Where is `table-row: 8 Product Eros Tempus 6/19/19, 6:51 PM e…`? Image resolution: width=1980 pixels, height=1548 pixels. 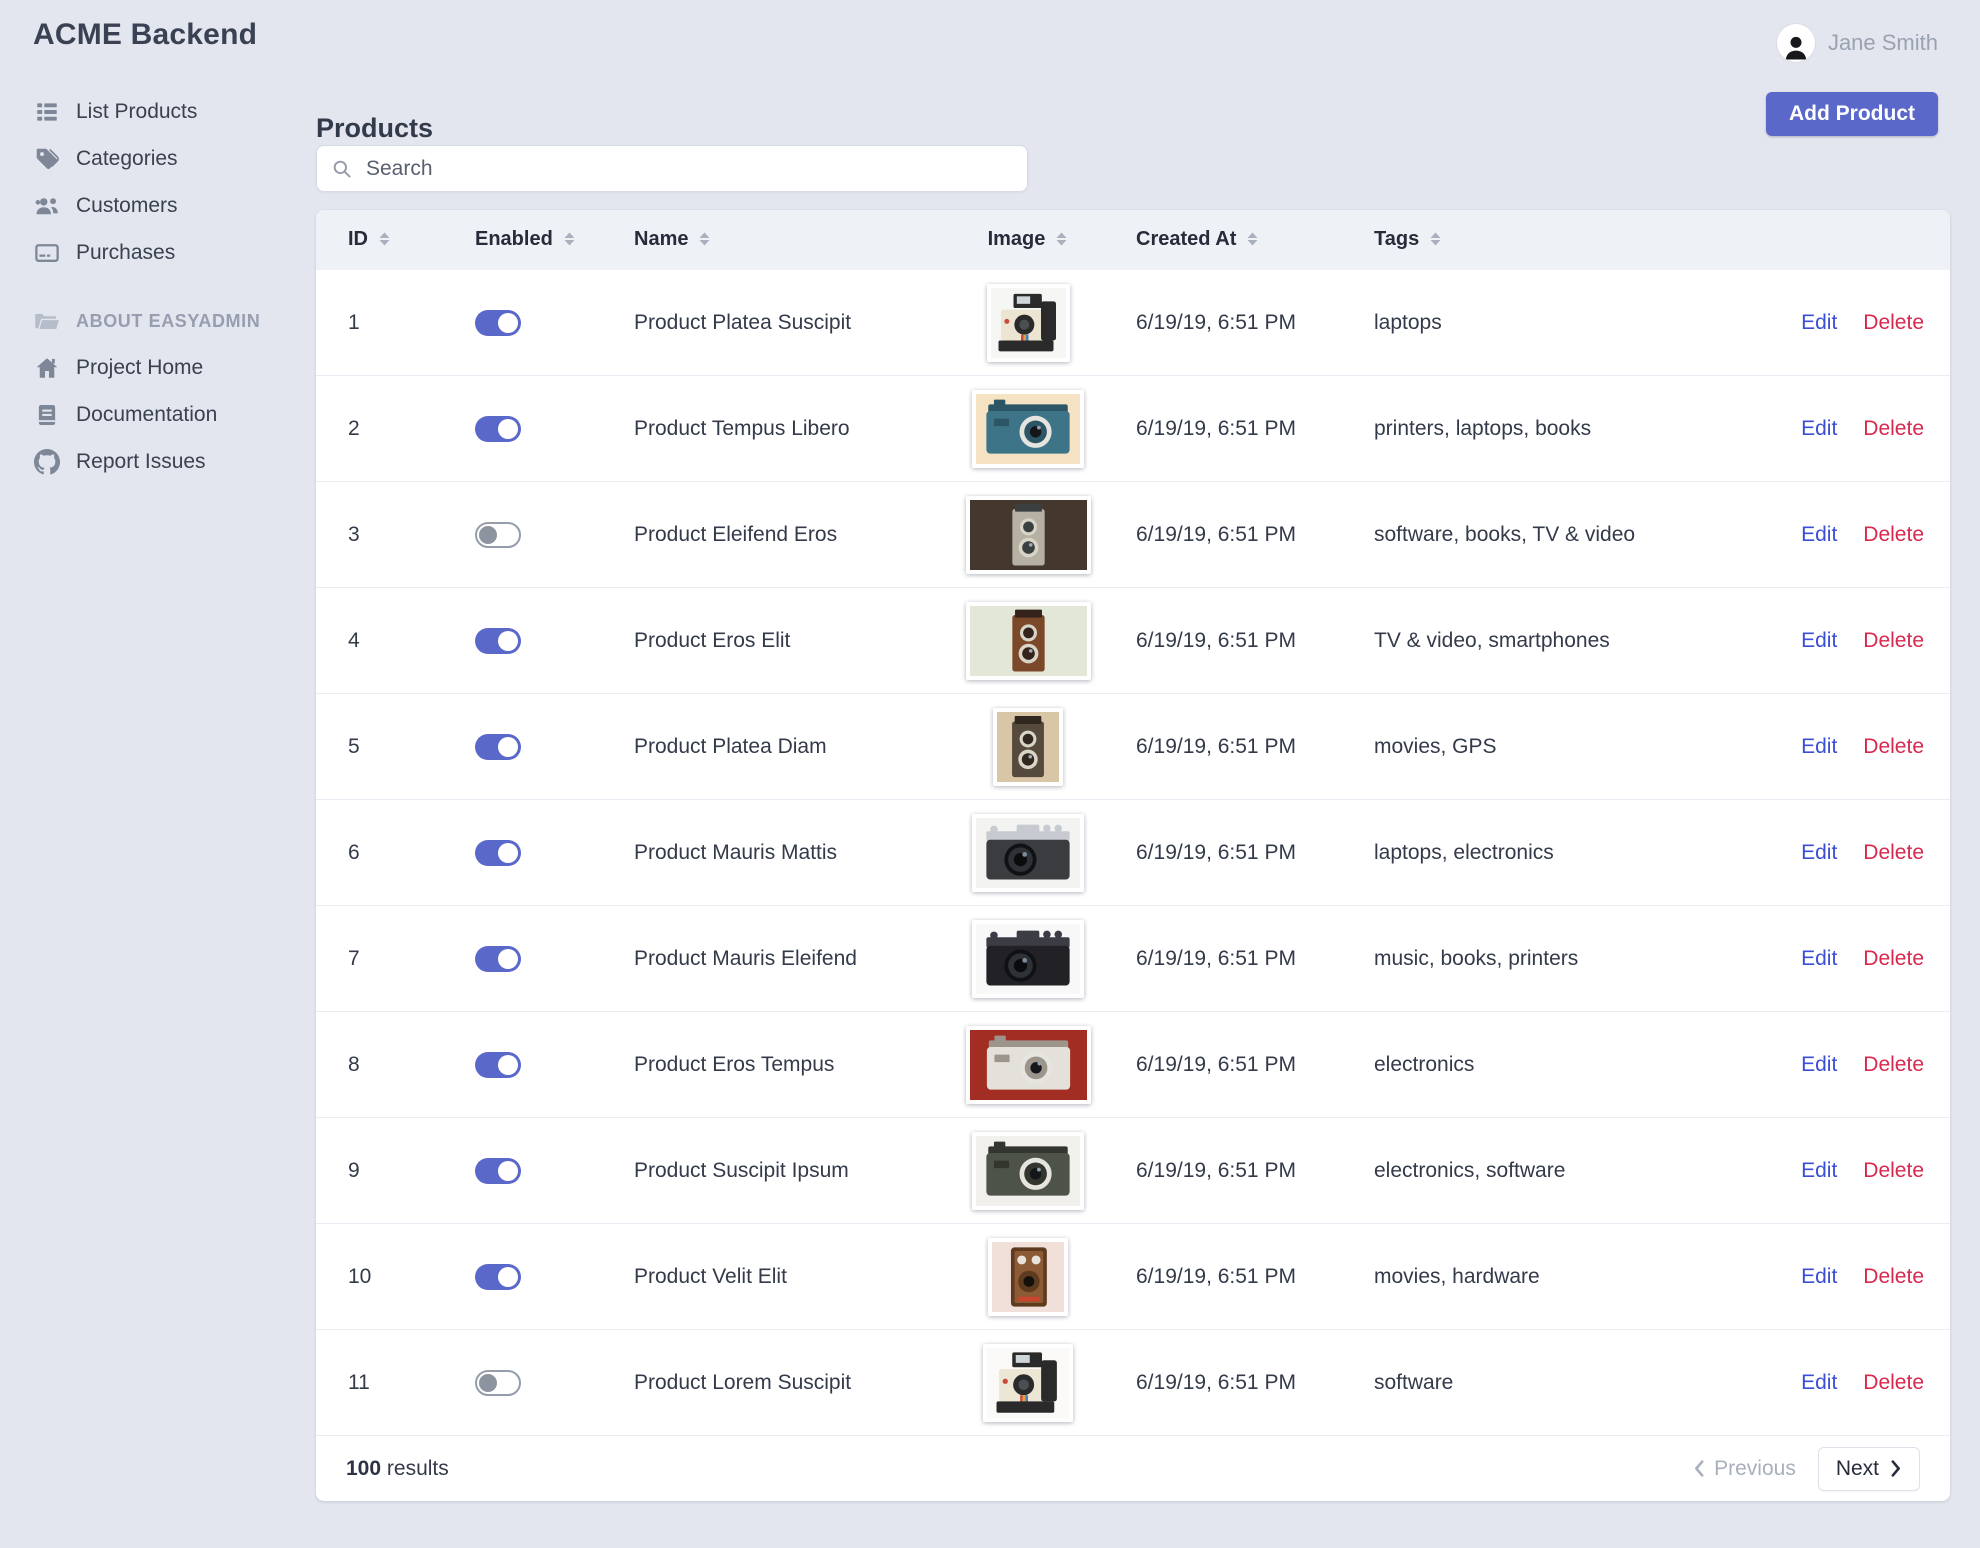 table-row: 8 Product Eros Tempus 6/19/19, 6:51 PM e… is located at coordinates (1133, 1064).